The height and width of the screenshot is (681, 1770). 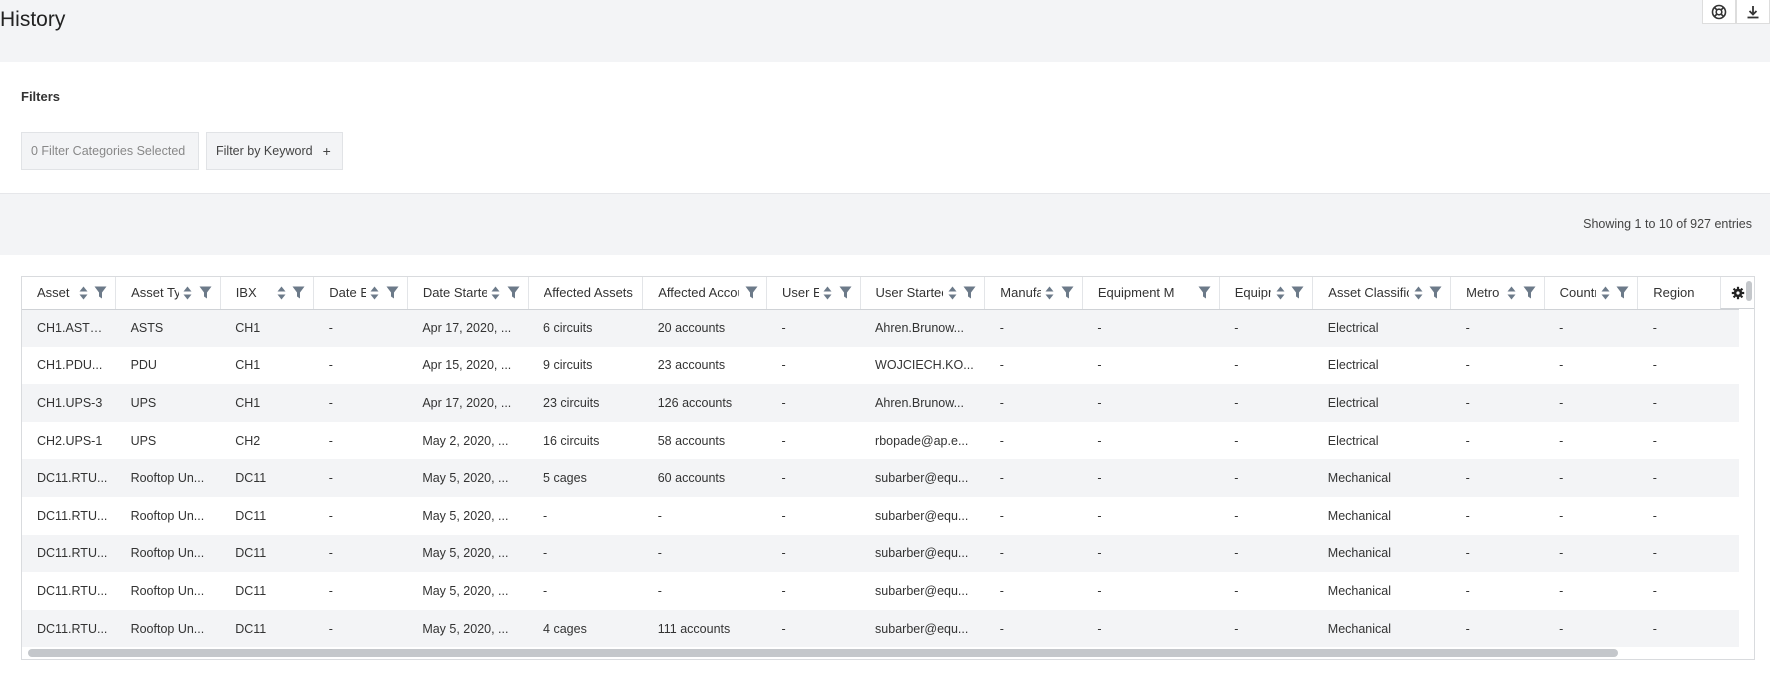 What do you see at coordinates (1151, 293) in the screenshot?
I see `column-header: Equipment M` at bounding box center [1151, 293].